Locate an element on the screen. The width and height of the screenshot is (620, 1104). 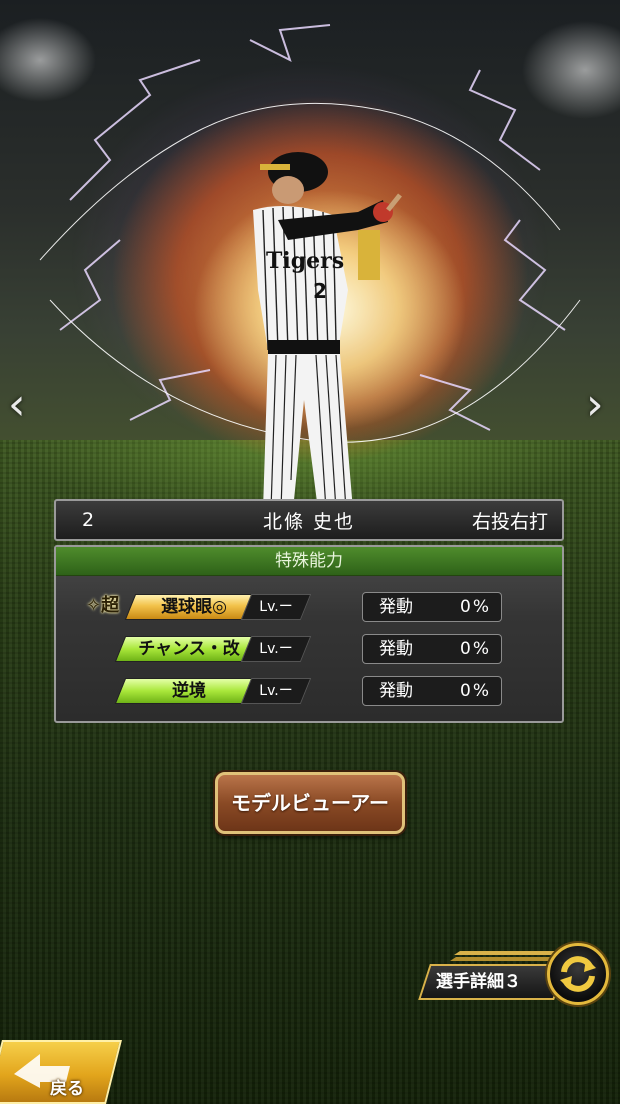
uniform-number: 2 is located at coordinates (320, 291).